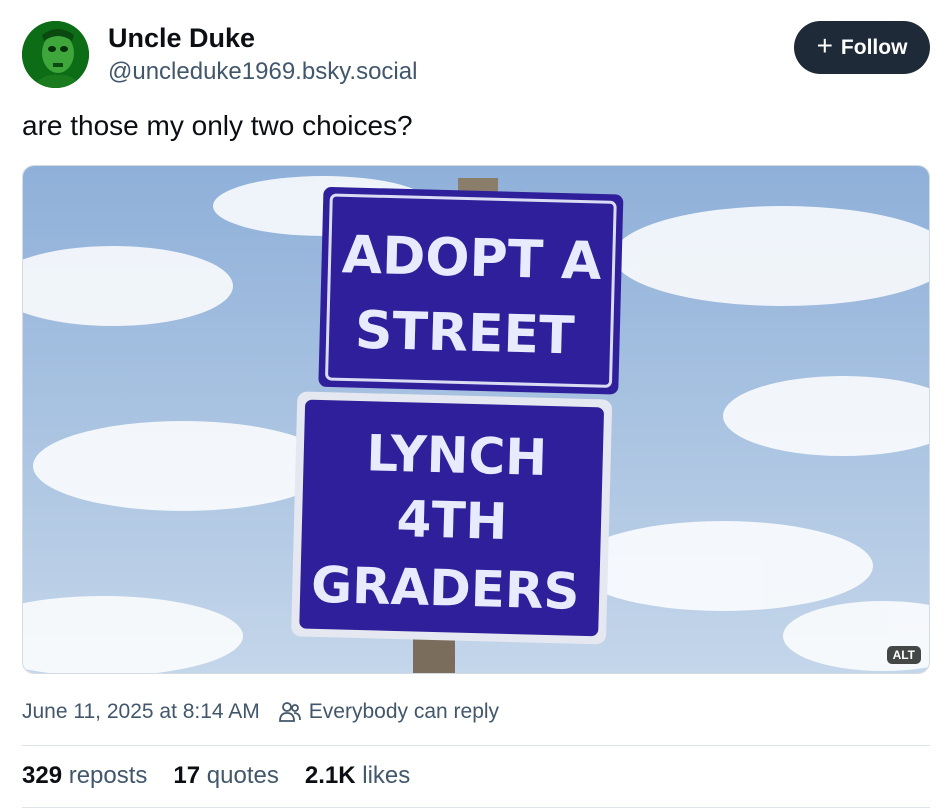 This screenshot has height=810, width=950. Describe the element at coordinates (141, 712) in the screenshot. I see `timestamp: June 11, 2025 at 8:14 AM` at that location.